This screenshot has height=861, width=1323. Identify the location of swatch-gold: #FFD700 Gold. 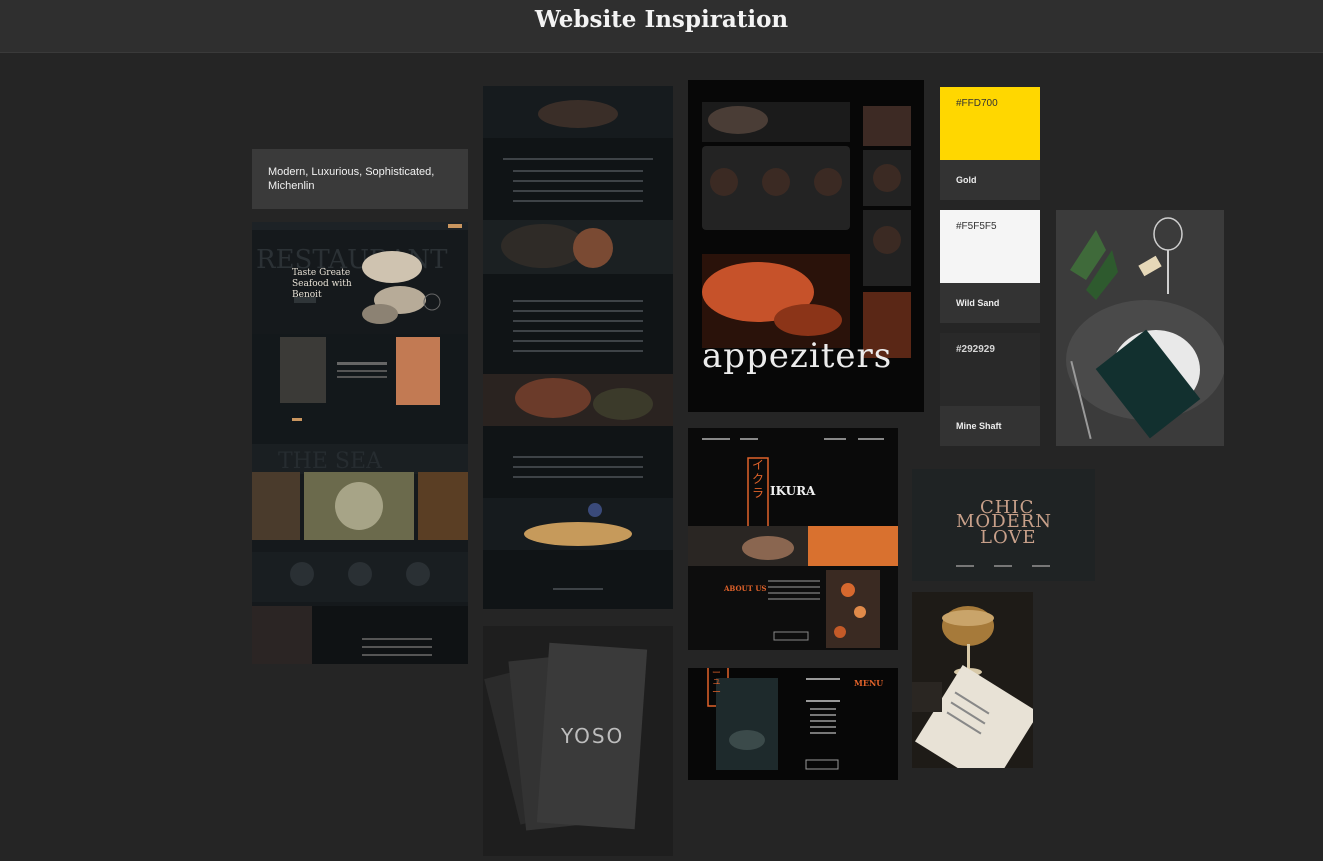
(990, 143).